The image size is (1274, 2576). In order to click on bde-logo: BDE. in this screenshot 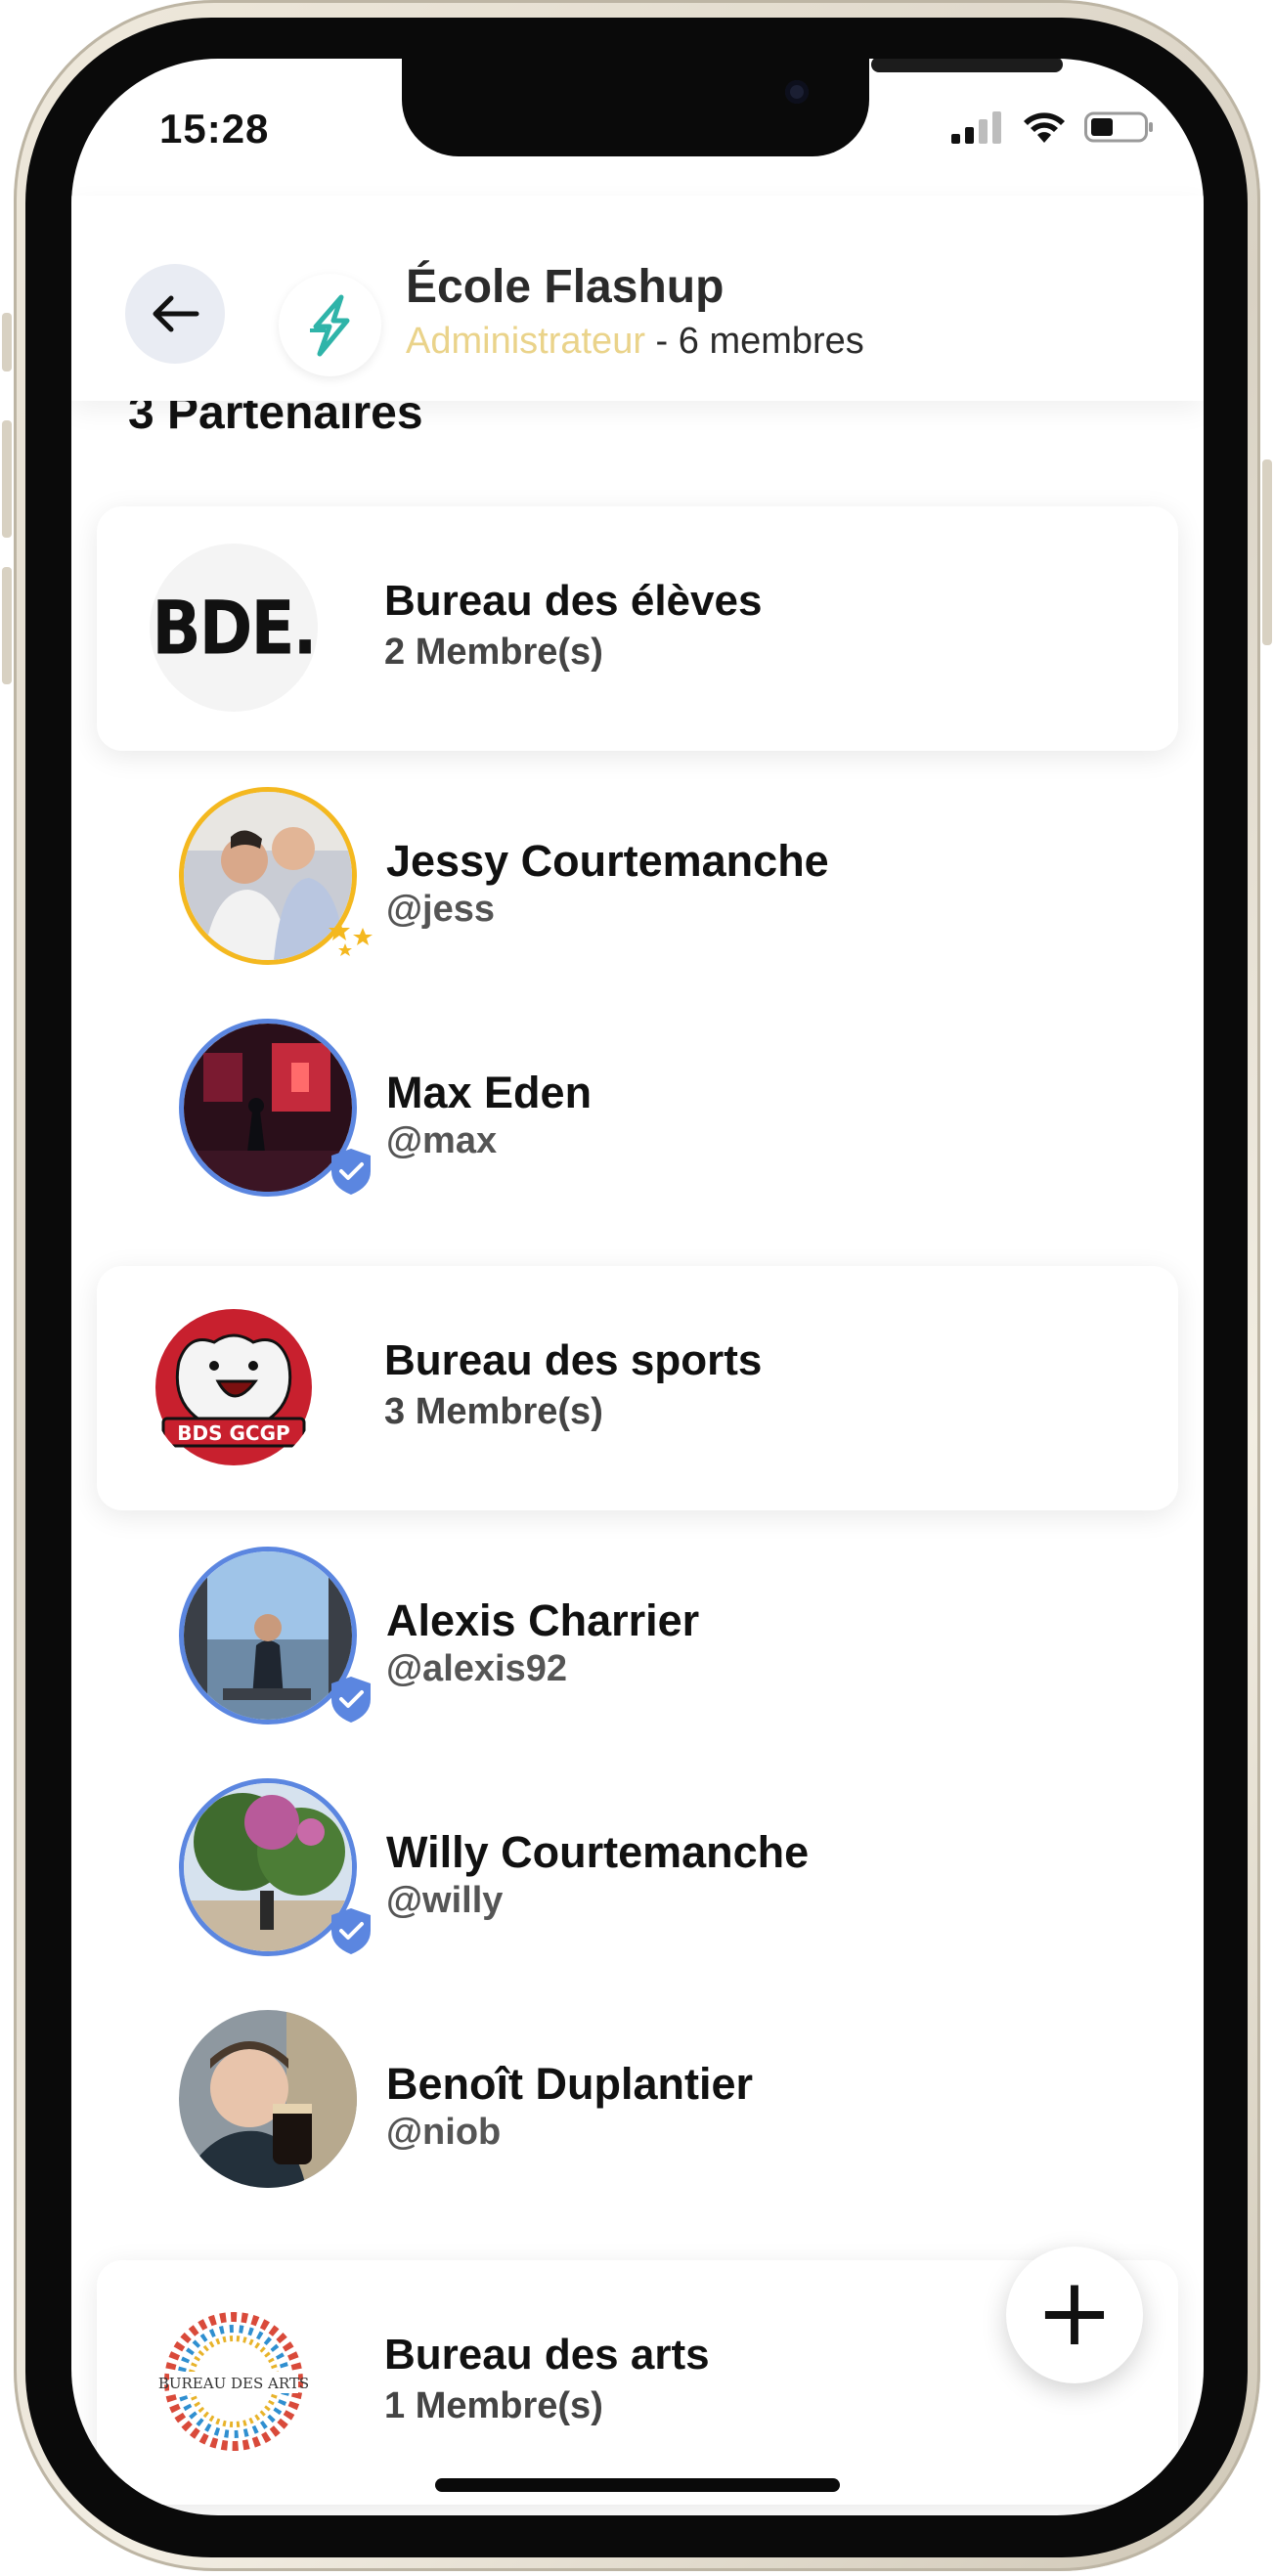, I will do `click(234, 628)`.